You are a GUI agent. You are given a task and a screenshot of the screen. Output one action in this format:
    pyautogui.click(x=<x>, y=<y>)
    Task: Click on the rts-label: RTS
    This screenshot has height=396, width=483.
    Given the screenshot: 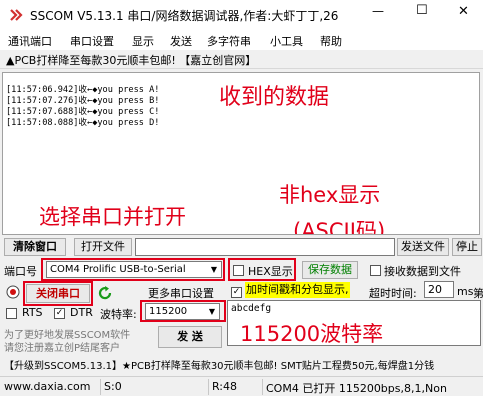 What is the action you would take?
    pyautogui.click(x=32, y=312)
    